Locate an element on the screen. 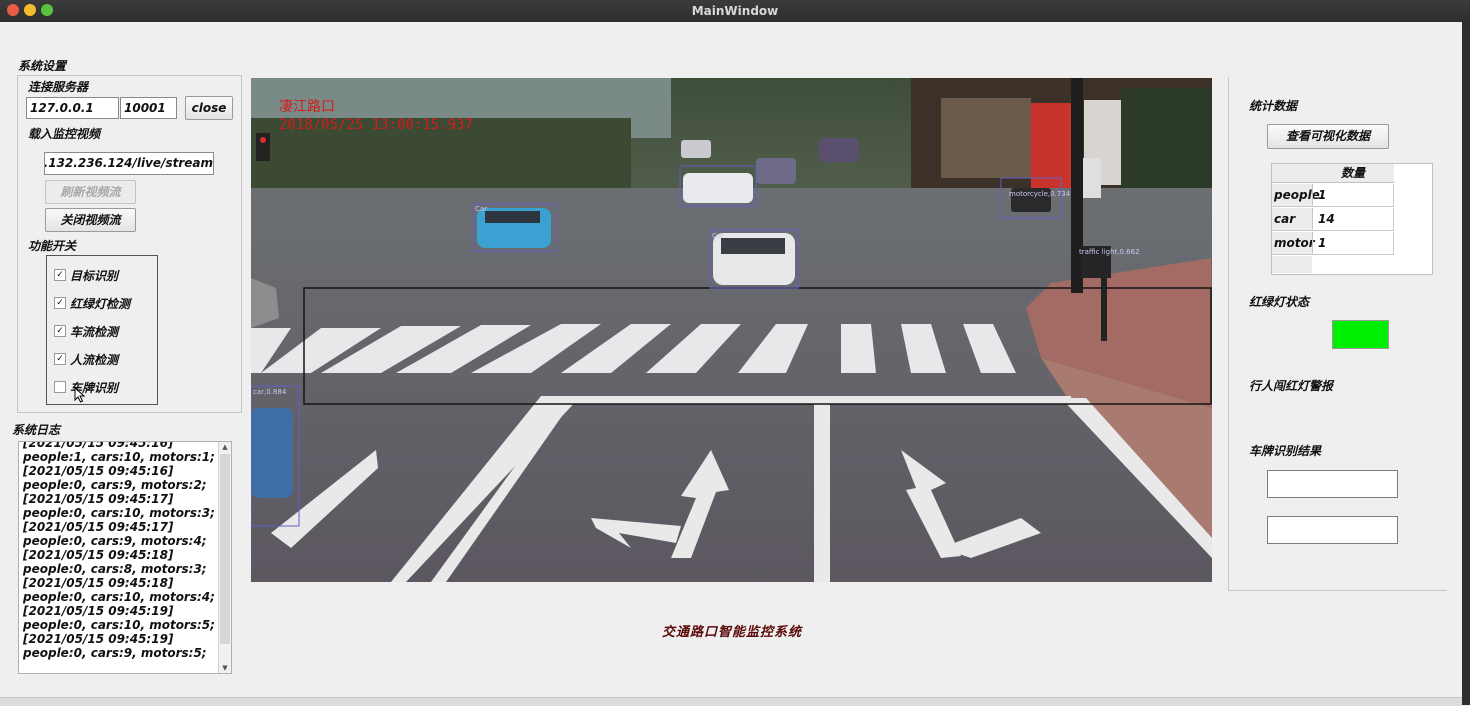 The height and width of the screenshot is (706, 1470). server-ip-input: 127.0.0.1 is located at coordinates (72, 108).